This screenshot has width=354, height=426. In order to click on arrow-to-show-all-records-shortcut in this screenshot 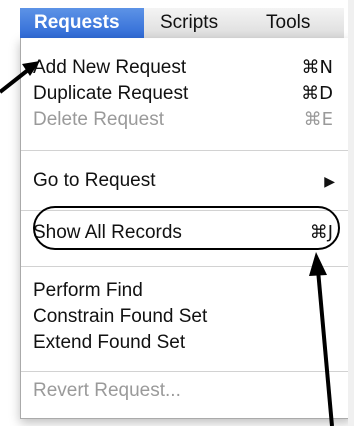, I will do `click(321, 339)`.